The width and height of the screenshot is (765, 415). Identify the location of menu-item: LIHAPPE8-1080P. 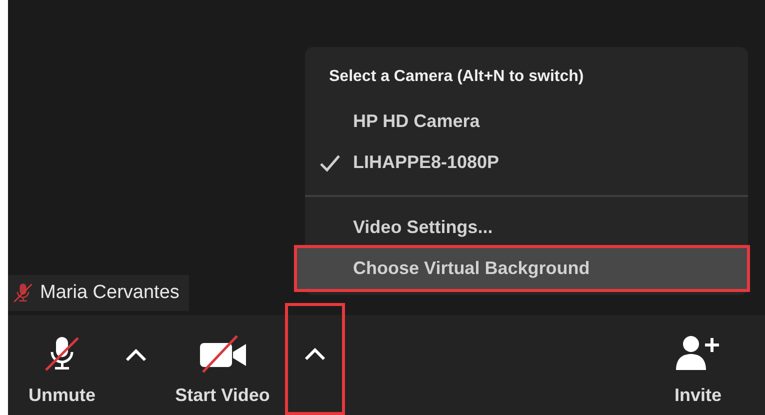
(526, 162).